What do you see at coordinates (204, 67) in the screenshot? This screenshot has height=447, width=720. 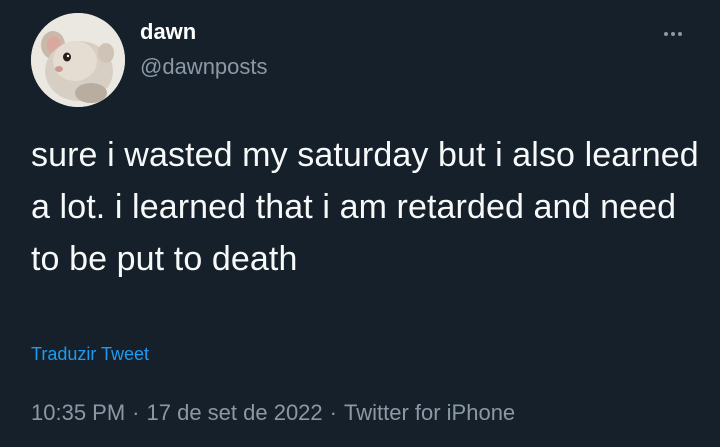 I see `user-handle: @dawnposts` at bounding box center [204, 67].